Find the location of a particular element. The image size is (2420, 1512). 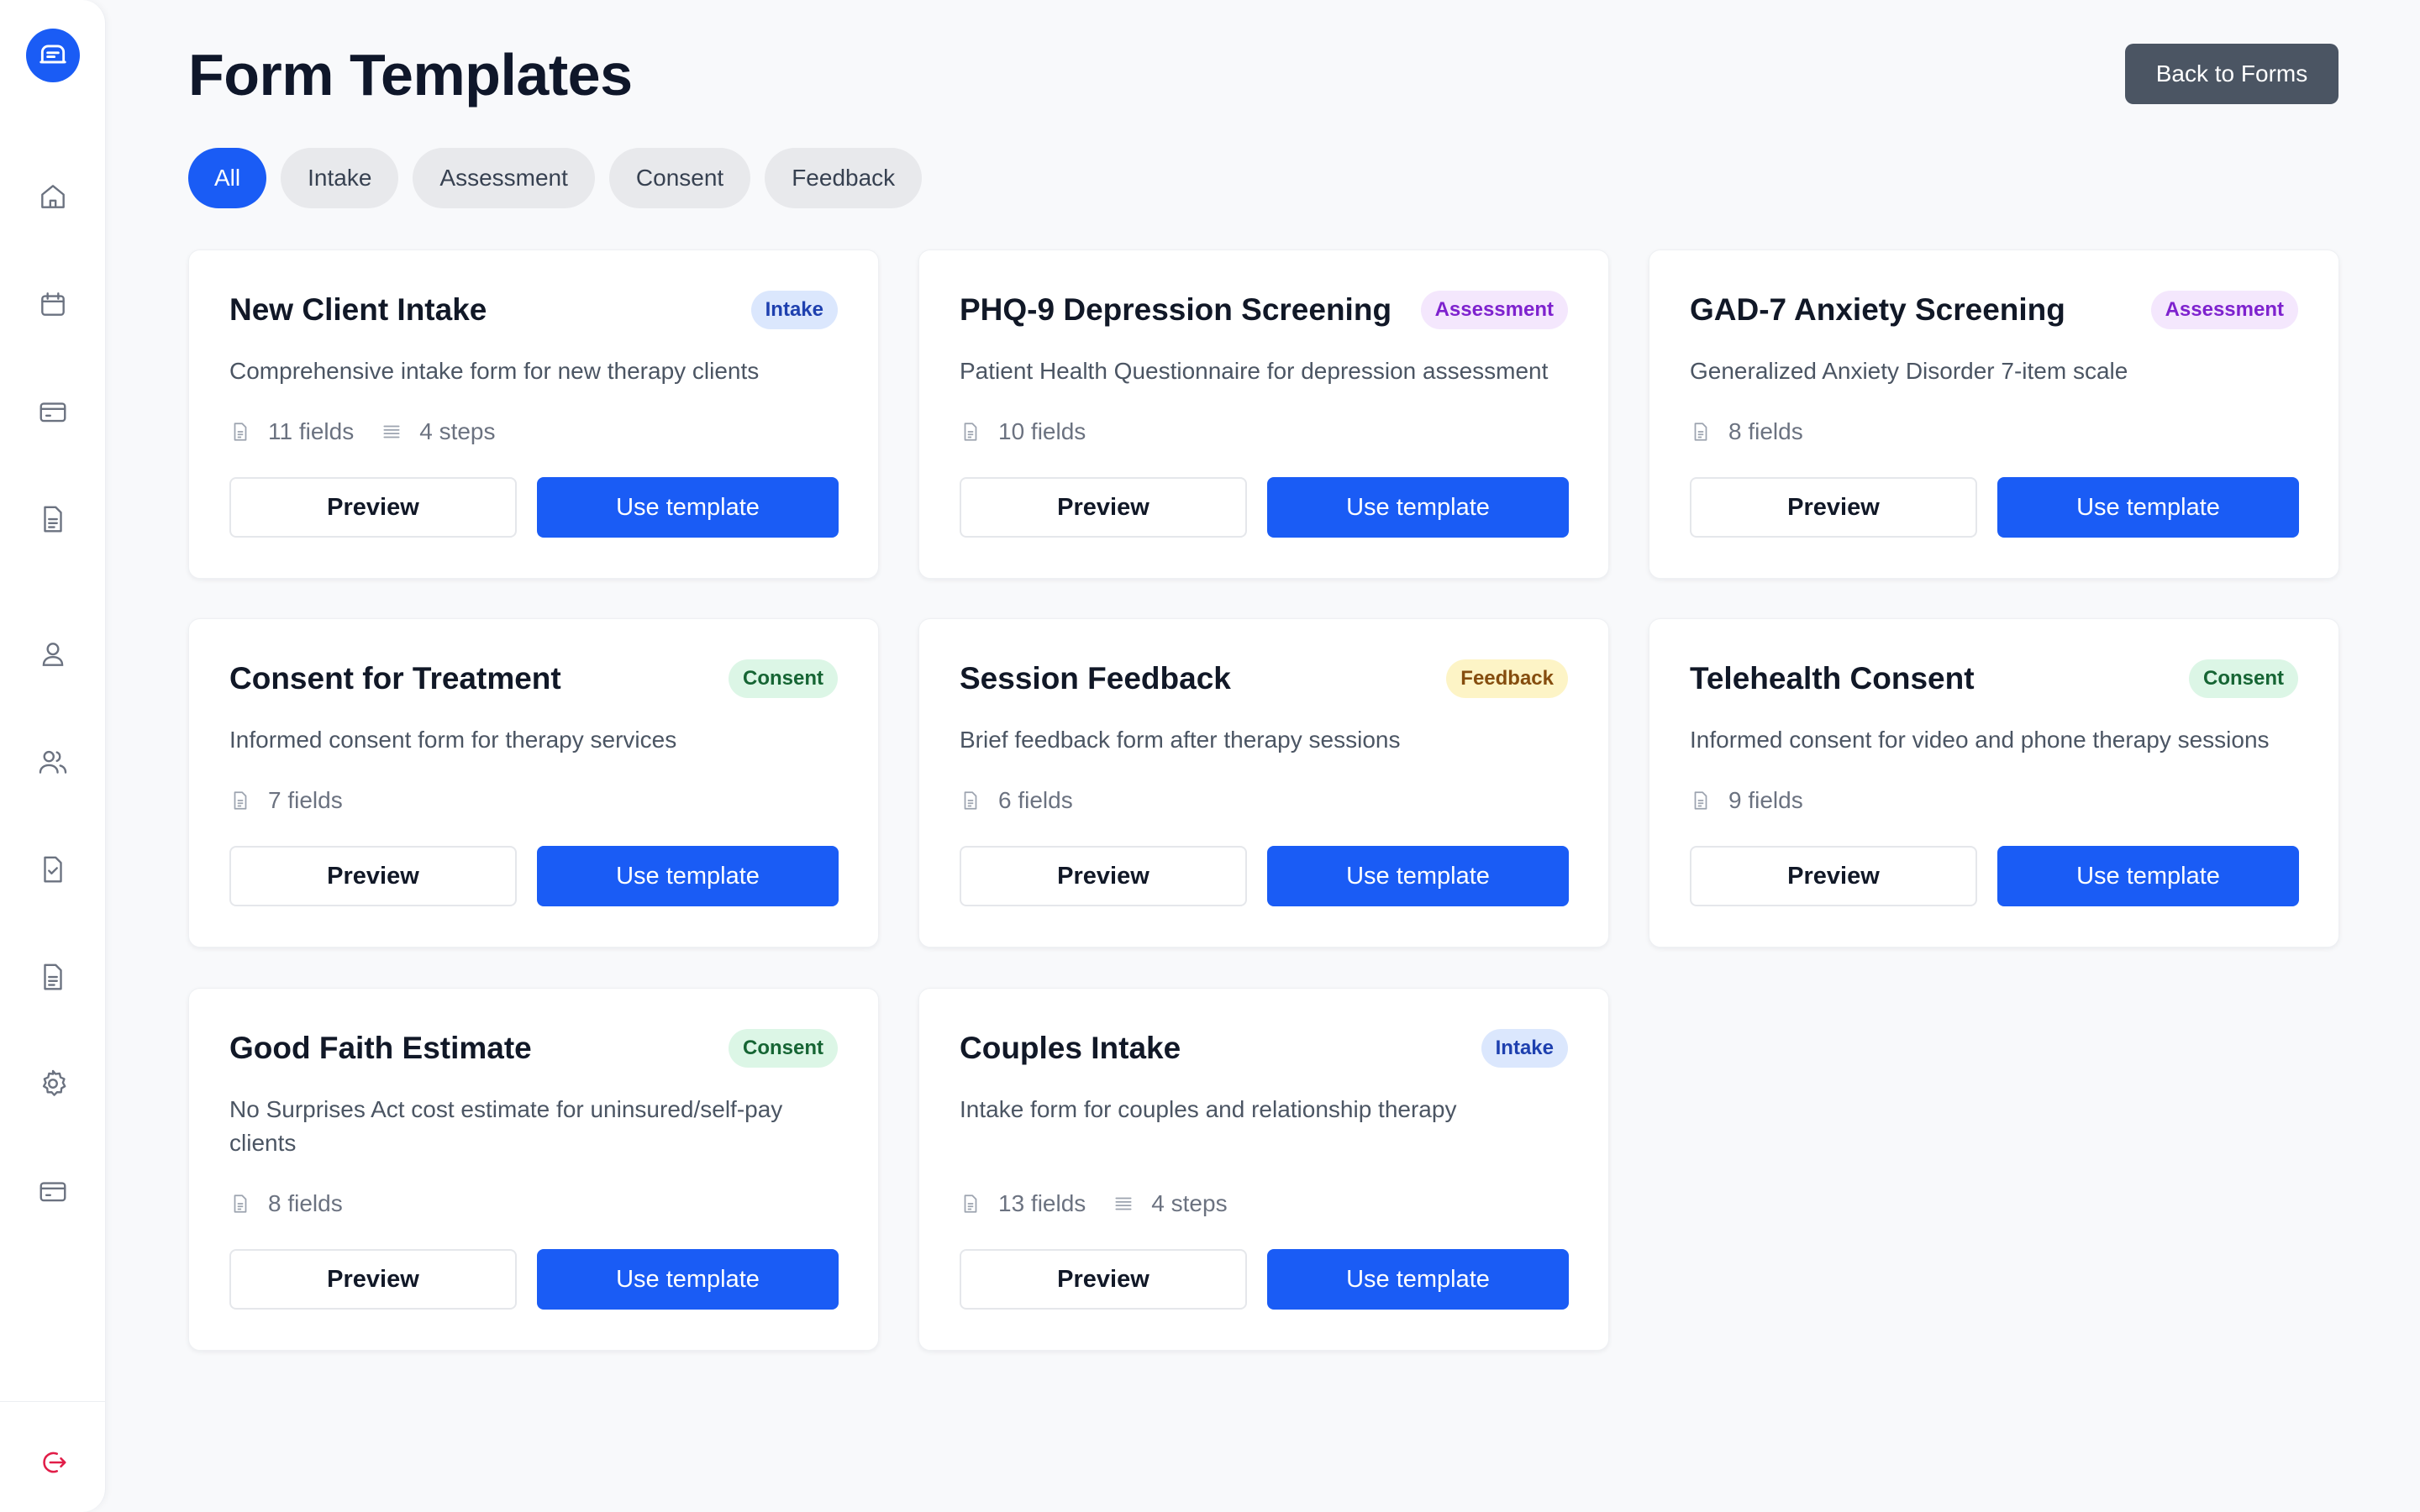

nav-documents is located at coordinates (53, 519).